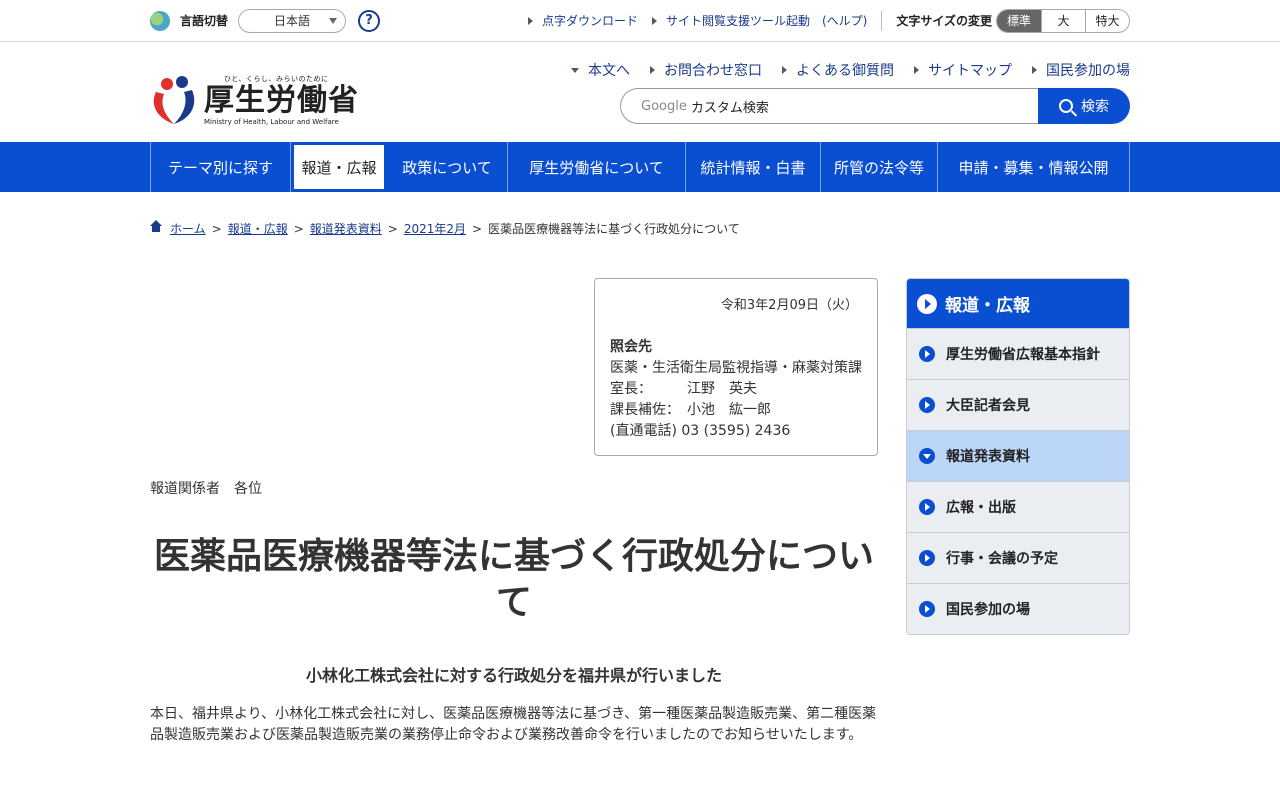 This screenshot has width=1280, height=800. Describe the element at coordinates (829, 106) in the screenshot. I see `search-input: Google カスタム検索` at that location.